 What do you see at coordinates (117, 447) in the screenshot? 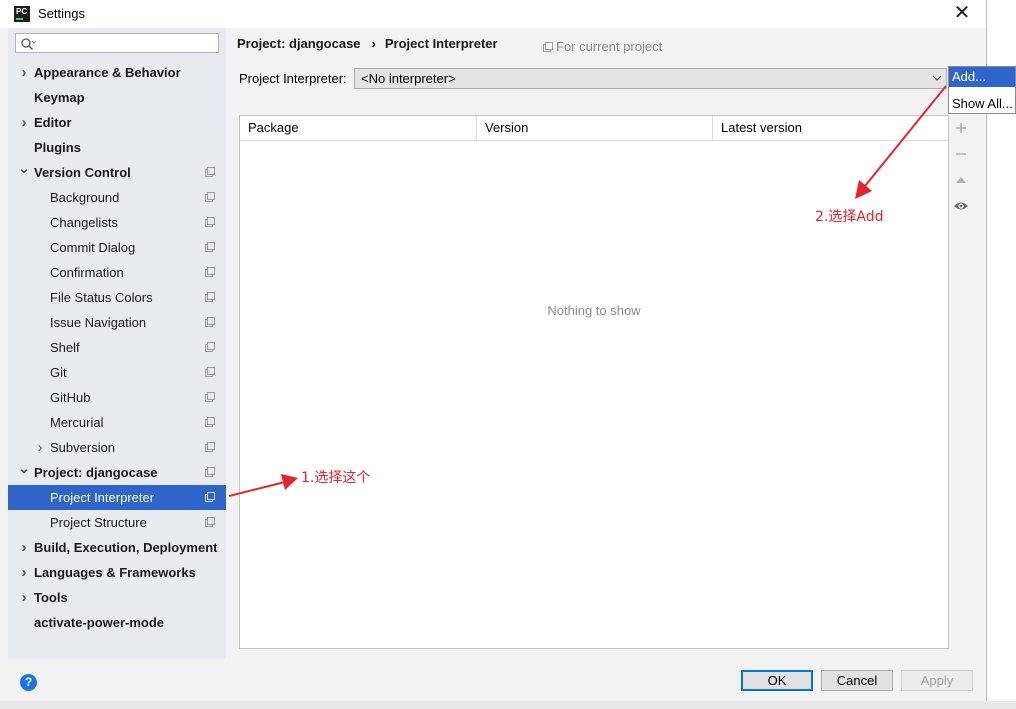
I see `sidebar-item: › Subversion` at bounding box center [117, 447].